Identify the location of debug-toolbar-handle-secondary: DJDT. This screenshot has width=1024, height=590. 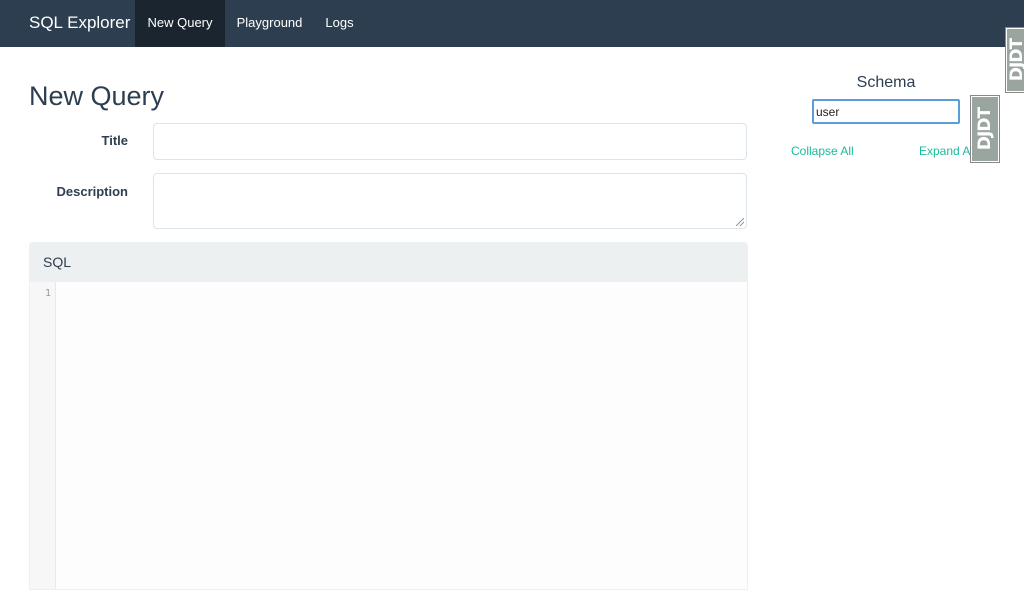
(1015, 60).